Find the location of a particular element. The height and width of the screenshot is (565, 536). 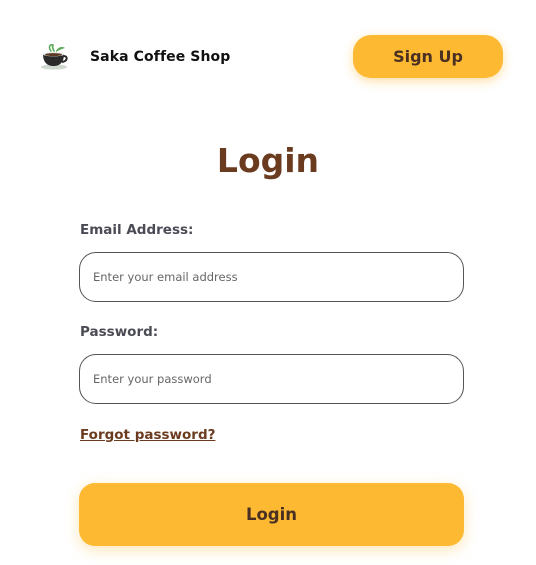

page-title: Login is located at coordinates (268, 160).